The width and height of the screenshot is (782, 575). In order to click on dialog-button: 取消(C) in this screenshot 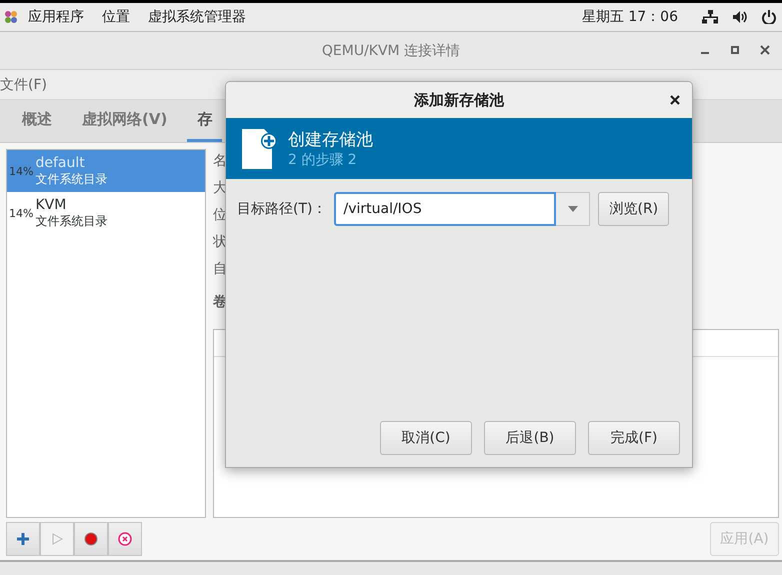, I will do `click(426, 438)`.